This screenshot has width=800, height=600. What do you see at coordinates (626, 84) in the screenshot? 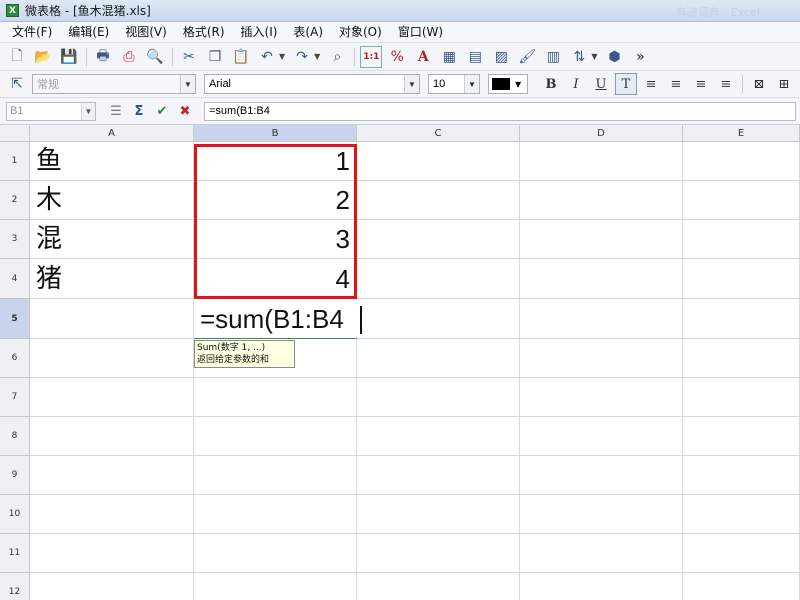
I see `text-frame-icon: T` at bounding box center [626, 84].